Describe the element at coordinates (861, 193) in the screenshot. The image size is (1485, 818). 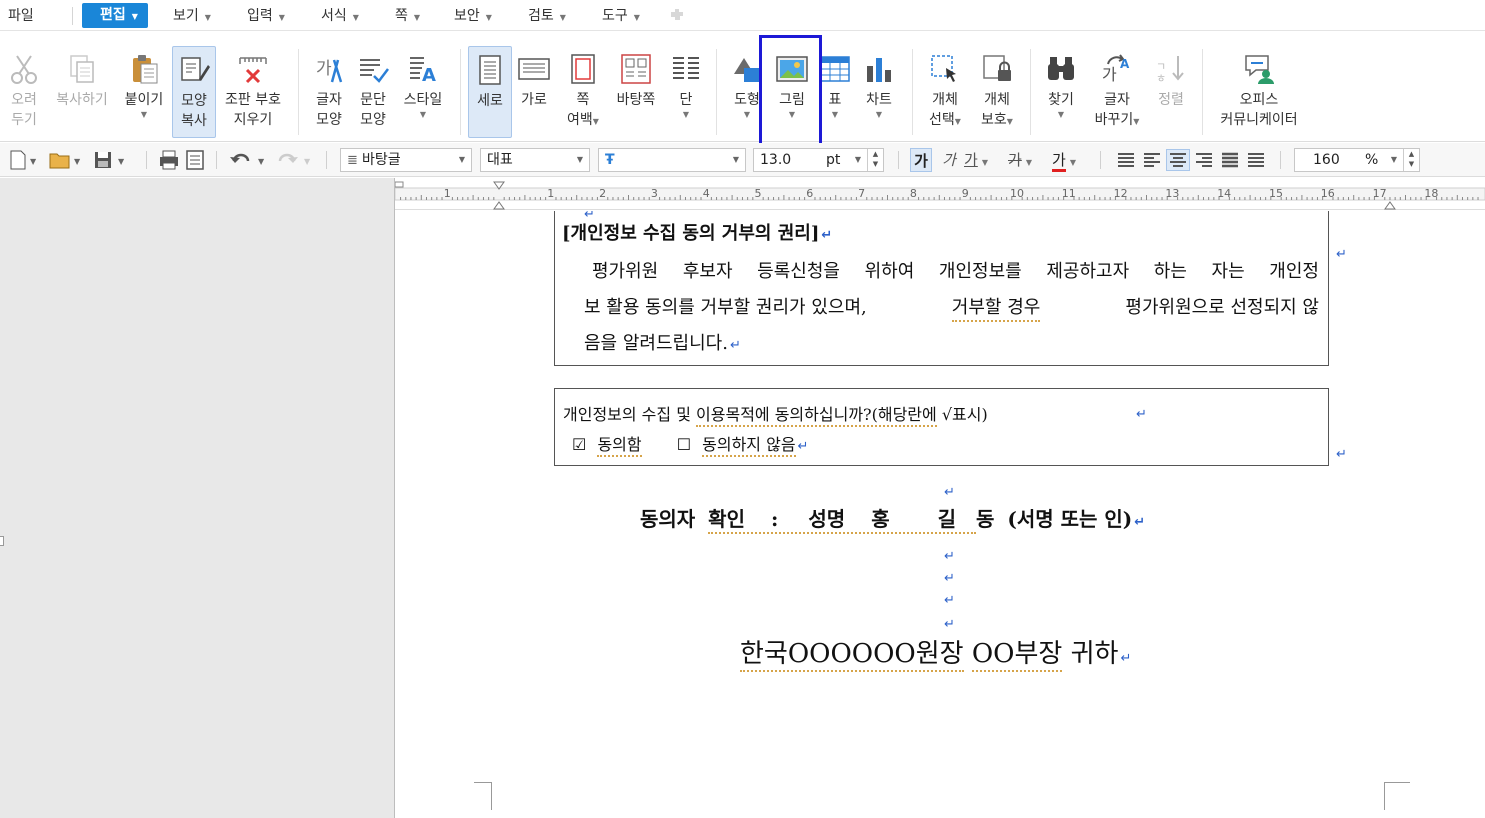
I see `ruler-number: 7` at that location.